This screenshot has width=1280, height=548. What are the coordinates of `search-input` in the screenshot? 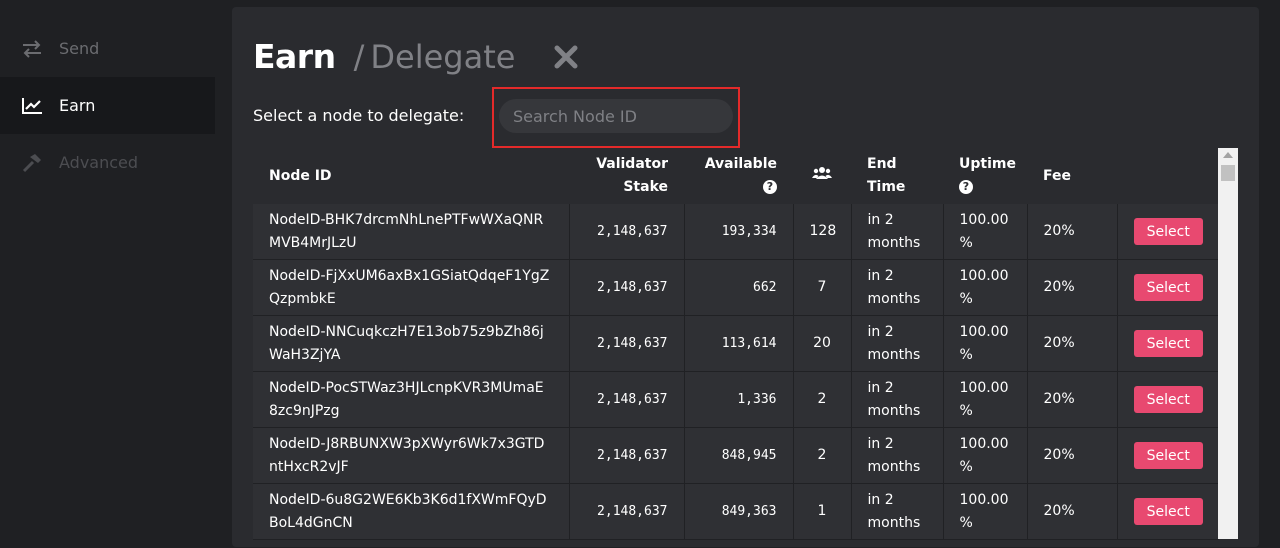 It's located at (616, 116).